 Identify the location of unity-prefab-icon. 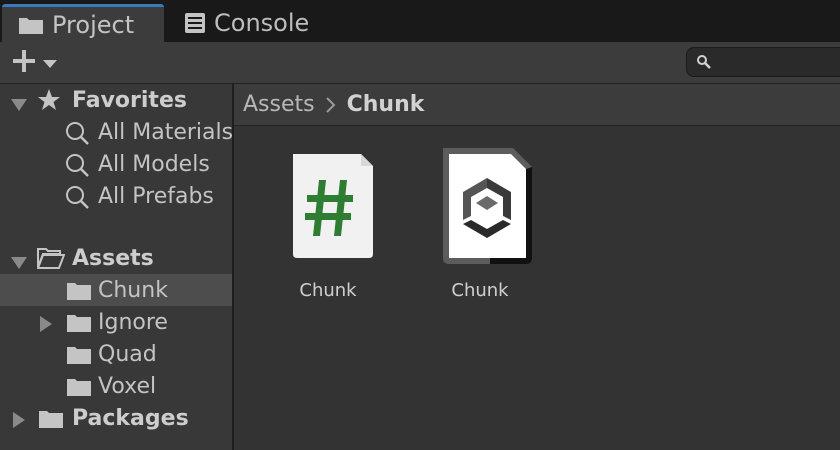
(480, 206).